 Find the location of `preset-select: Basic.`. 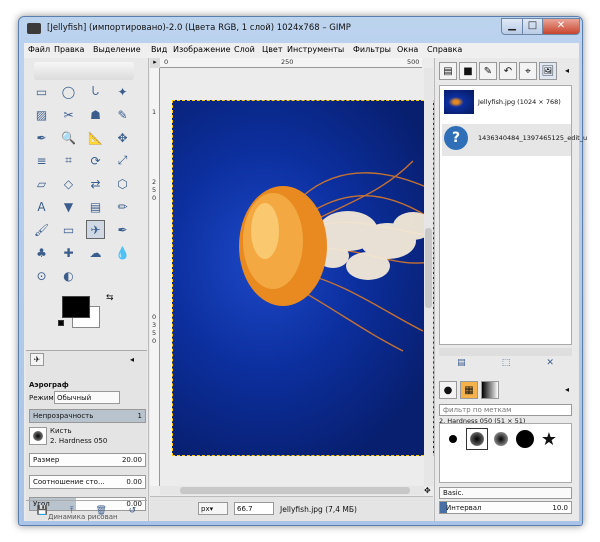

preset-select: Basic. is located at coordinates (505, 493).